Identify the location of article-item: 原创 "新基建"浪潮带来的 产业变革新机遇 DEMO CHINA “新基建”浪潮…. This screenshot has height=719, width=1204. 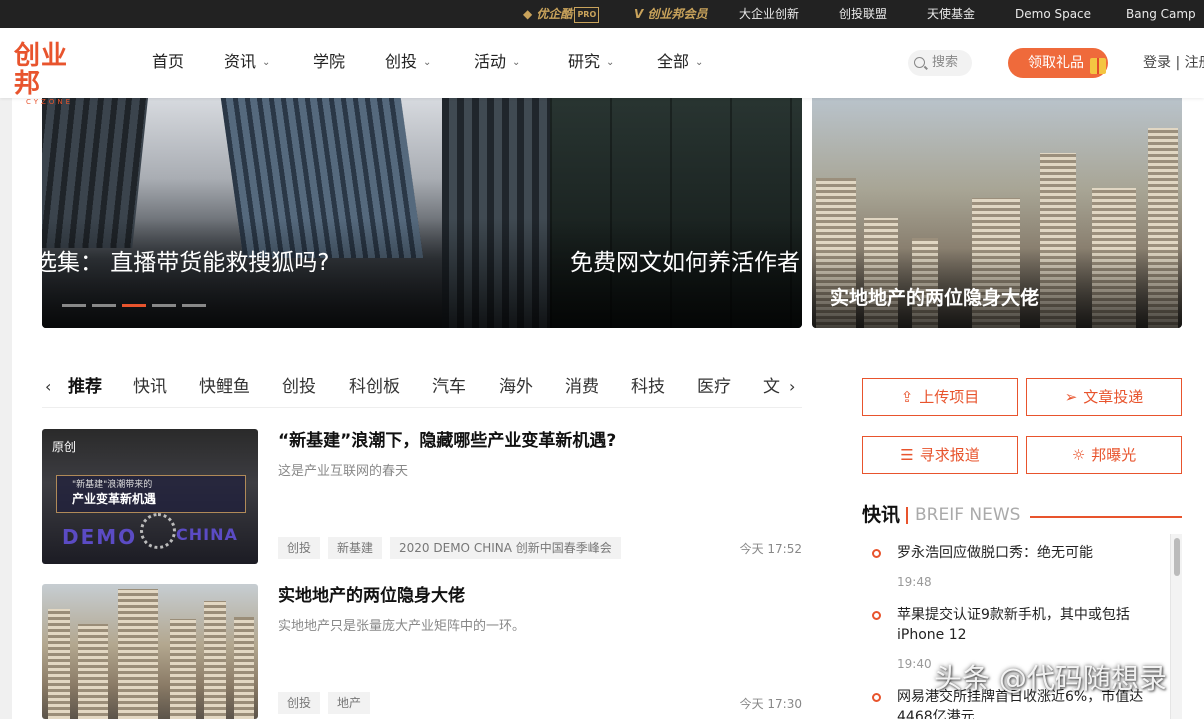
(422, 496).